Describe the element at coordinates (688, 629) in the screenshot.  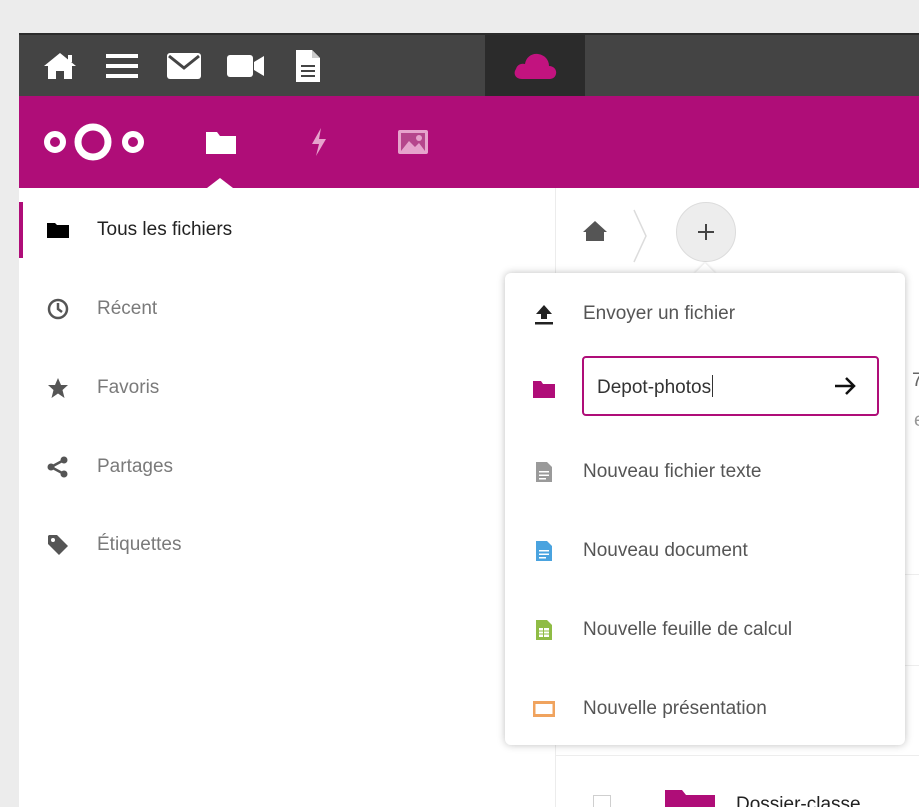
I see `menu-item-label: Nouvelle feuille de calcul` at that location.